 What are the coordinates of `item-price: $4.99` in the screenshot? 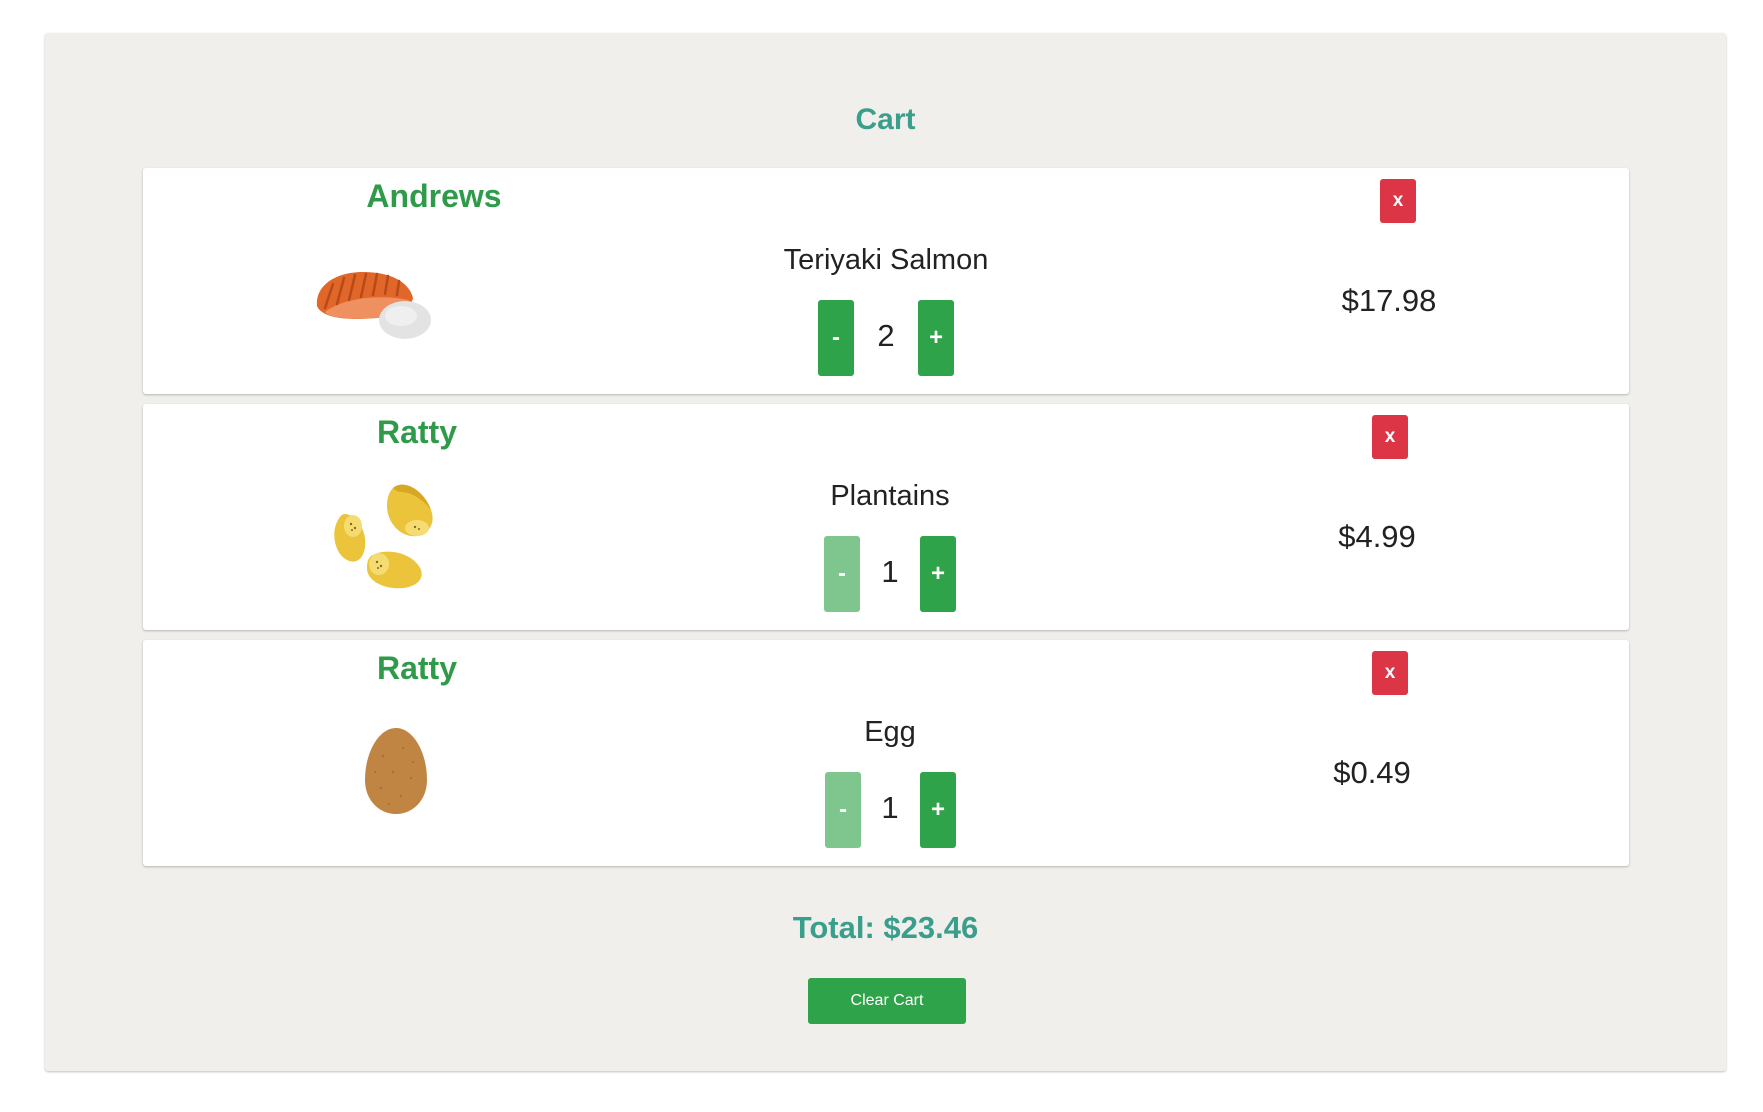 It's located at (1377, 536).